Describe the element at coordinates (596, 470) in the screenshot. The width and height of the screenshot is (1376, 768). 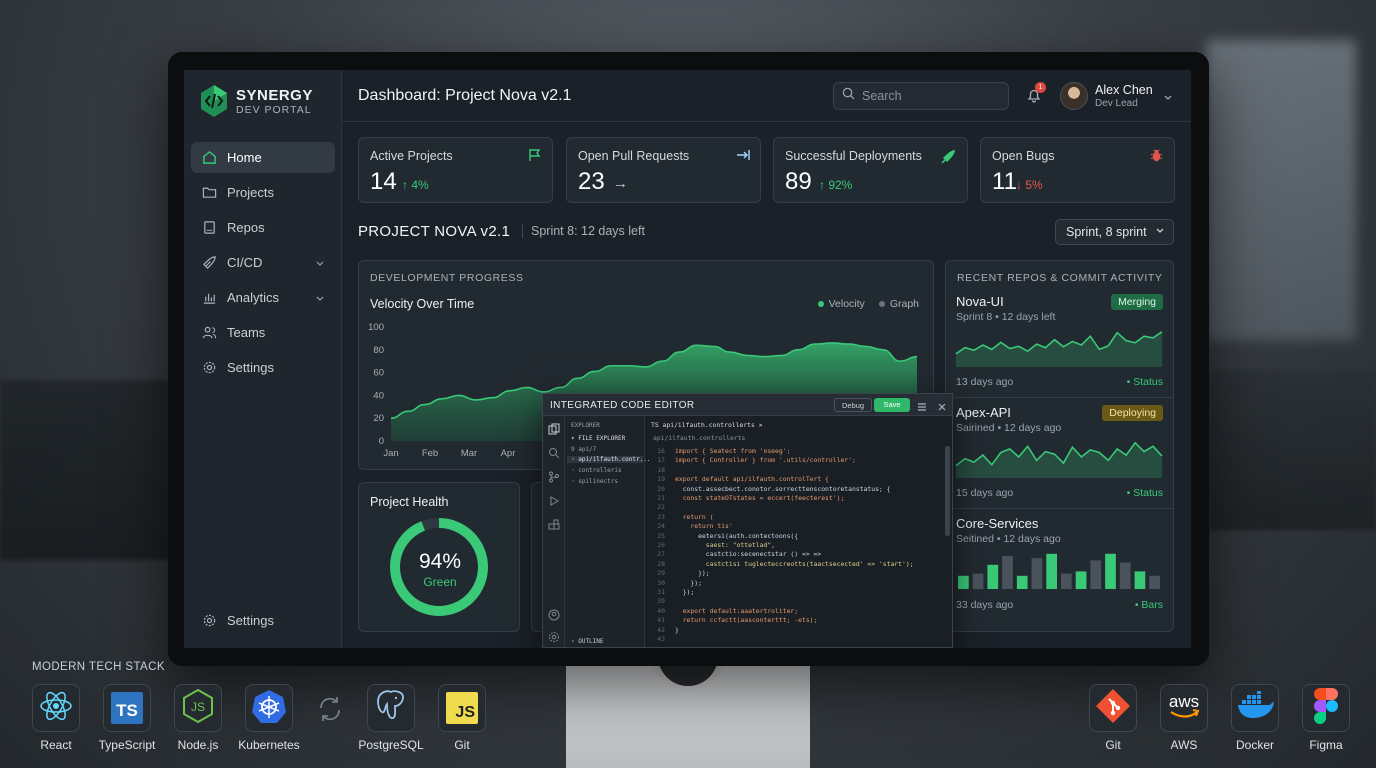
I see `file-tree-item: ◦ controlleris` at that location.